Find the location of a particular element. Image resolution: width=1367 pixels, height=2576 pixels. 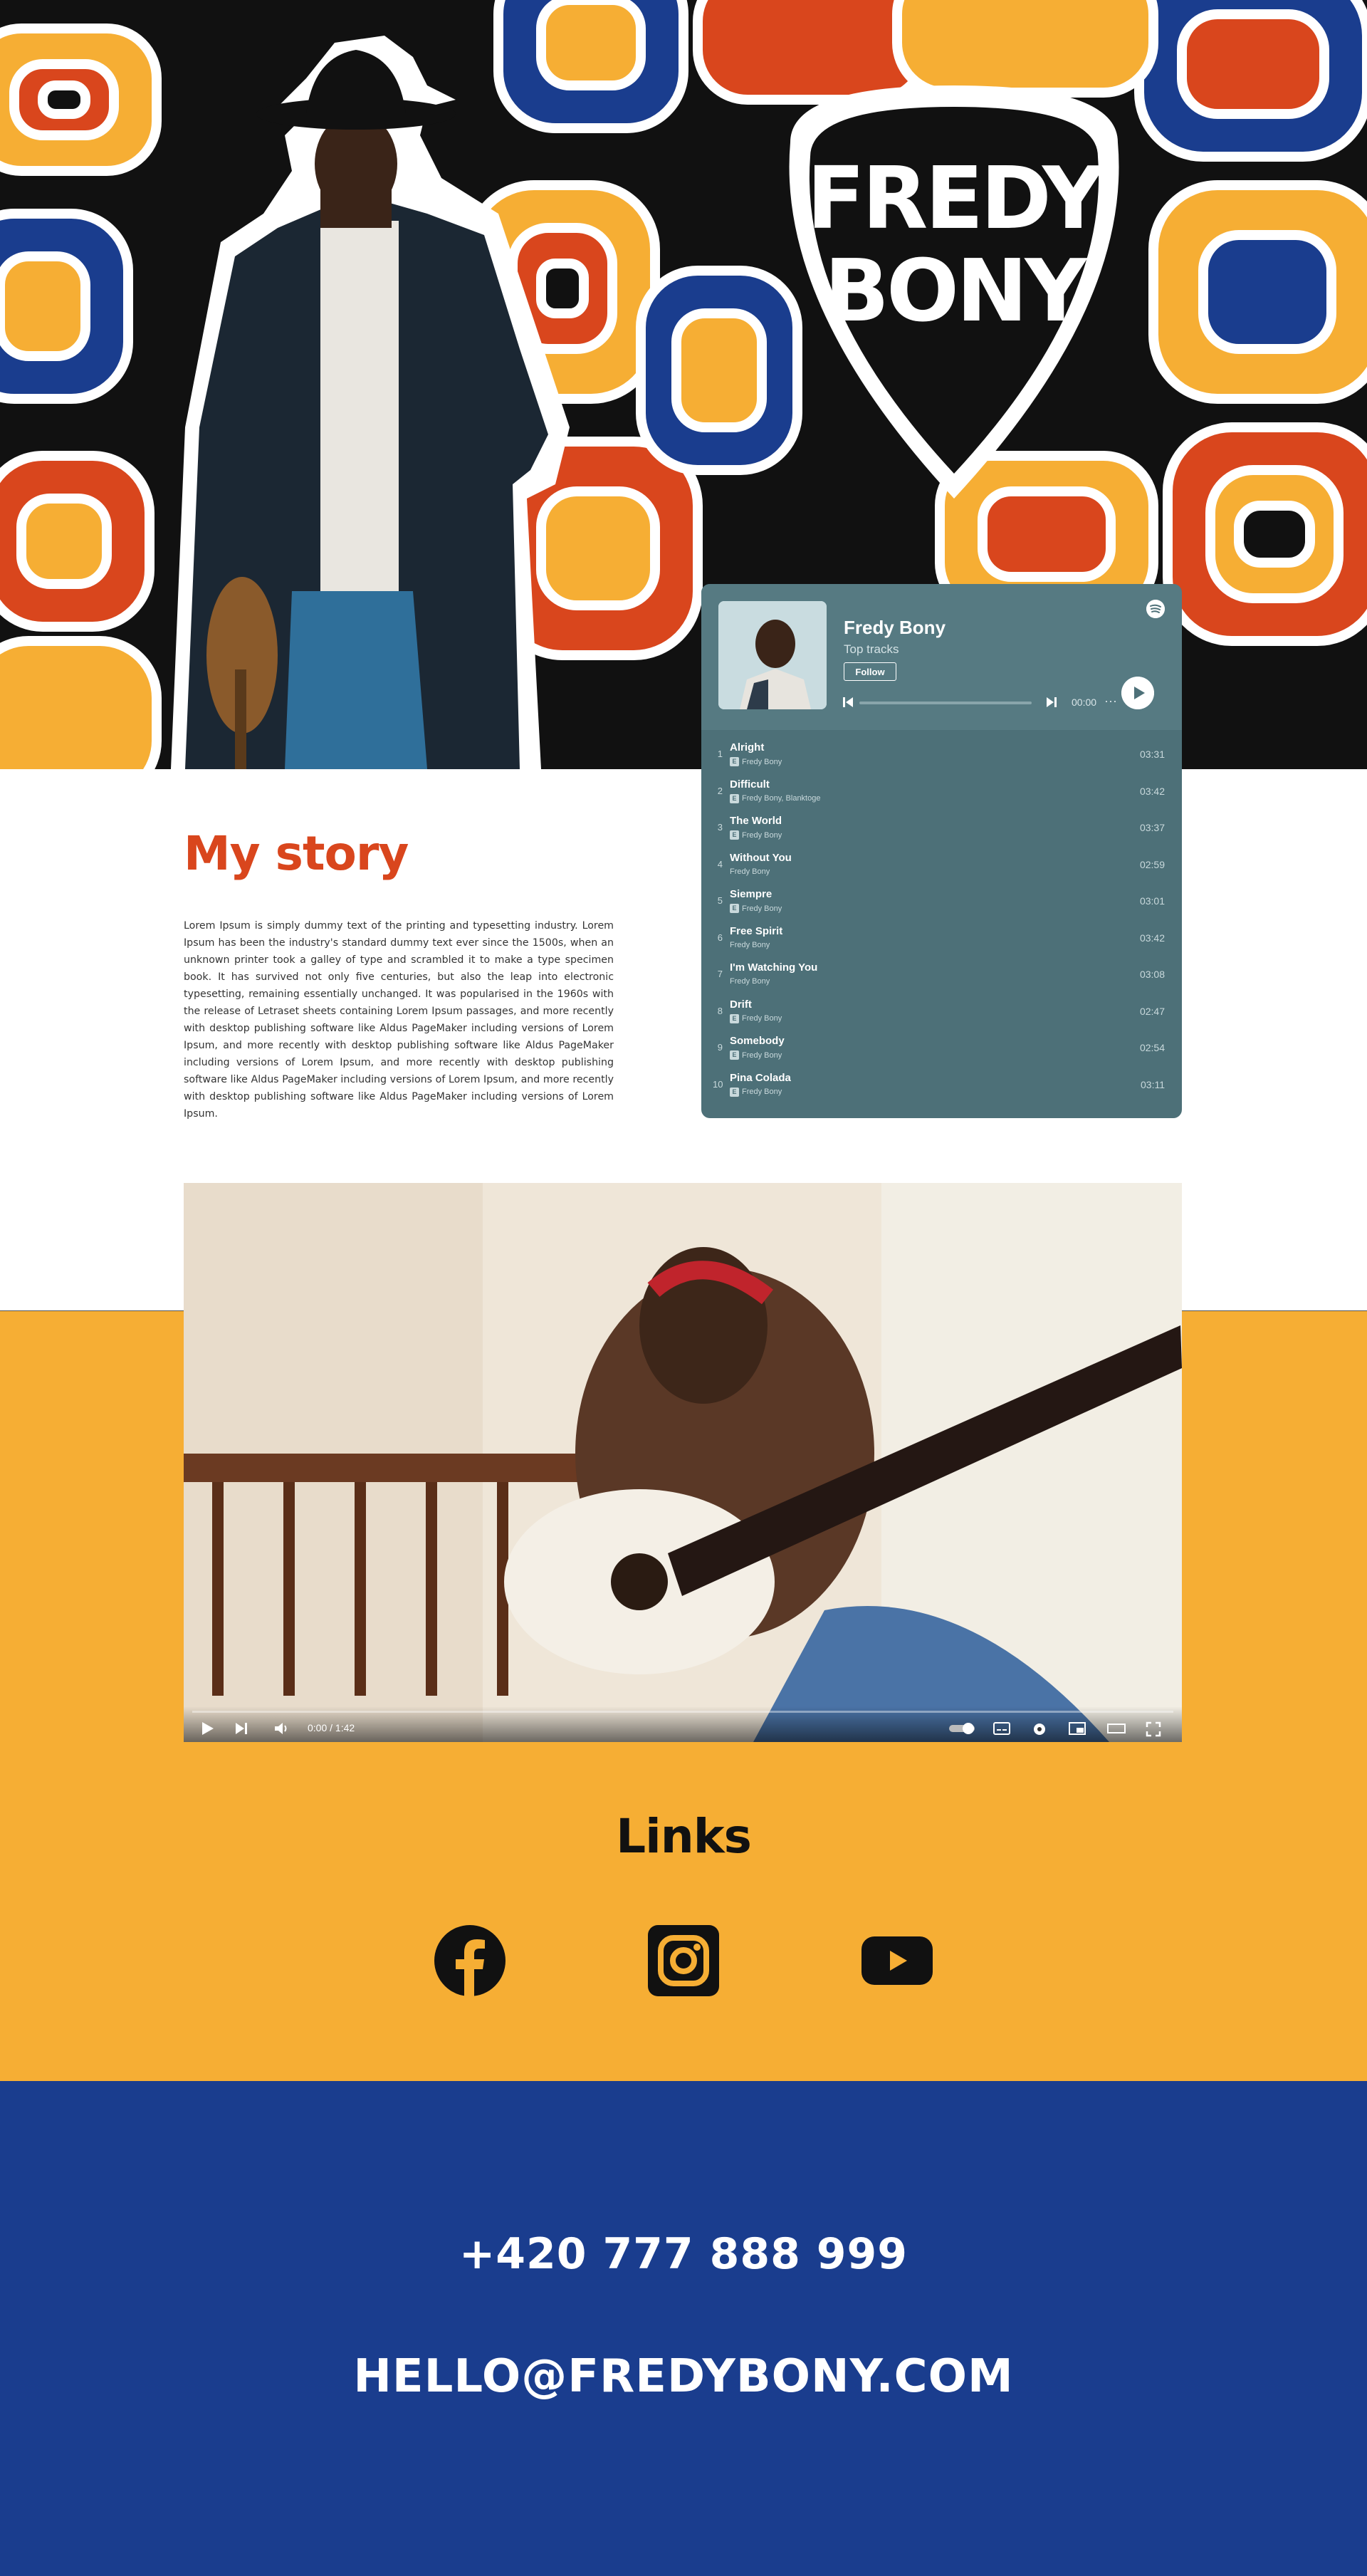

track-duration: 03:31 is located at coordinates (1152, 755).